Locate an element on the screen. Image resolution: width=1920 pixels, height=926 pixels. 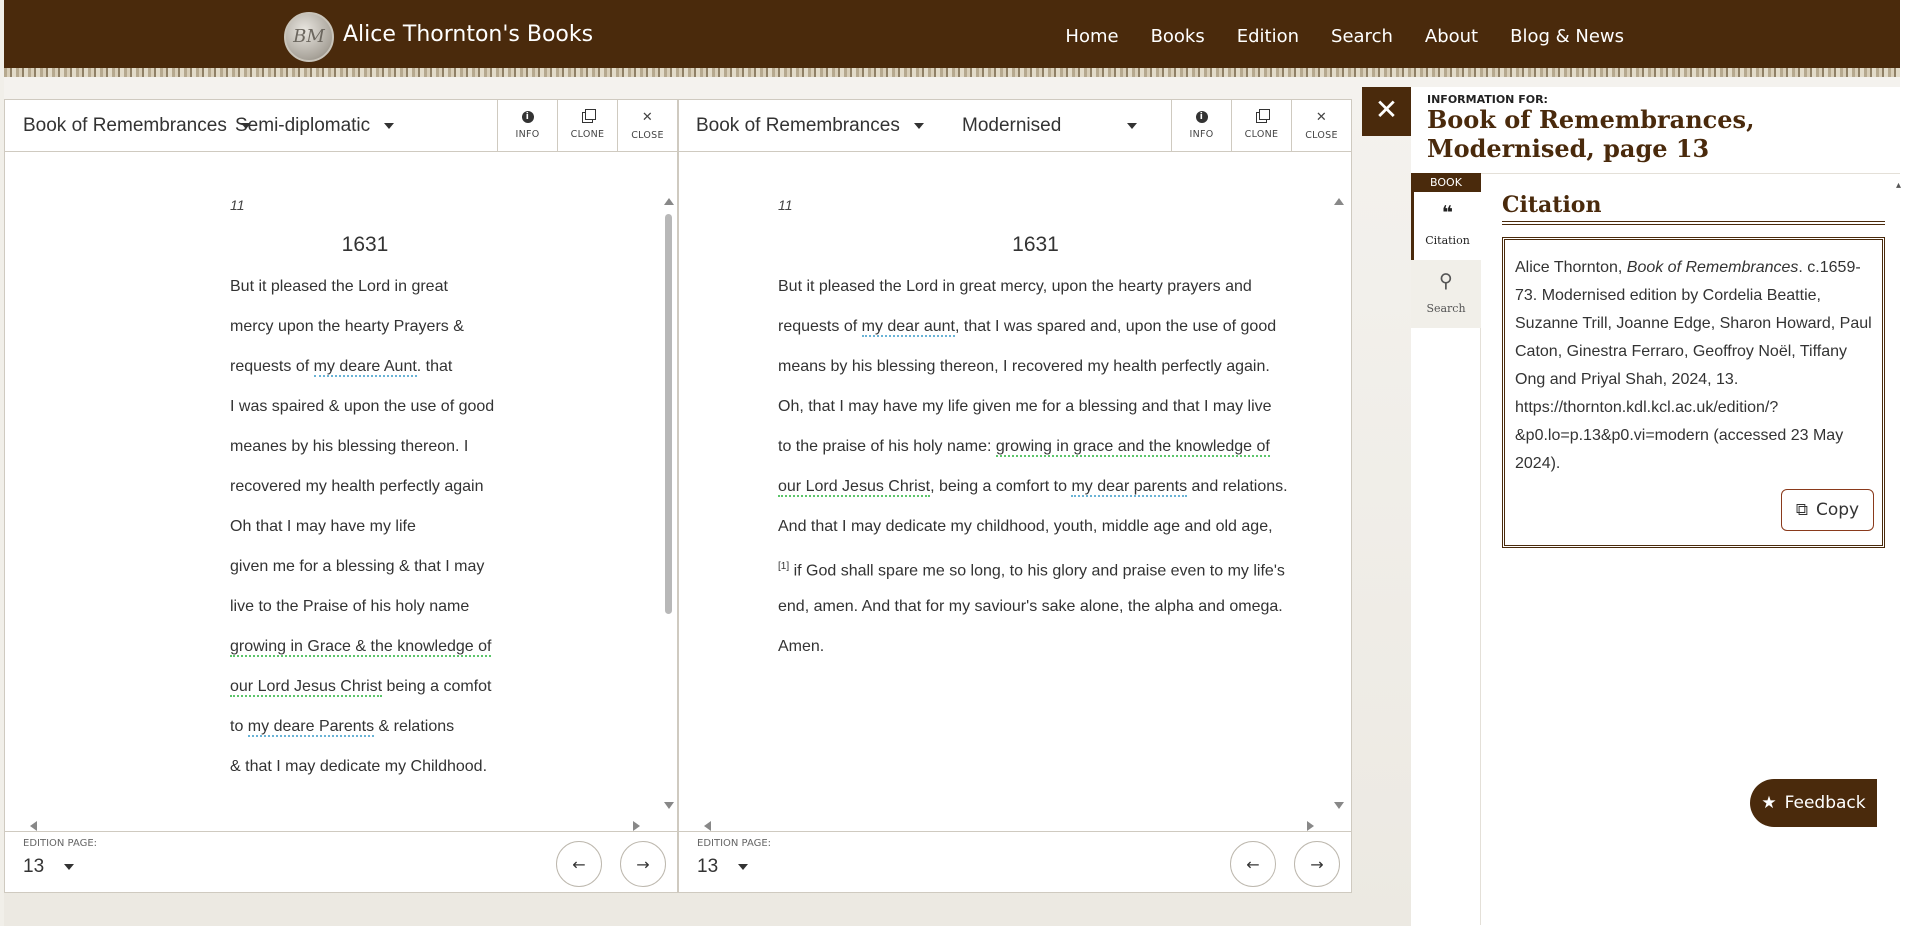
text-line: But it pleased the Lord in great is located at coordinates (370, 295).